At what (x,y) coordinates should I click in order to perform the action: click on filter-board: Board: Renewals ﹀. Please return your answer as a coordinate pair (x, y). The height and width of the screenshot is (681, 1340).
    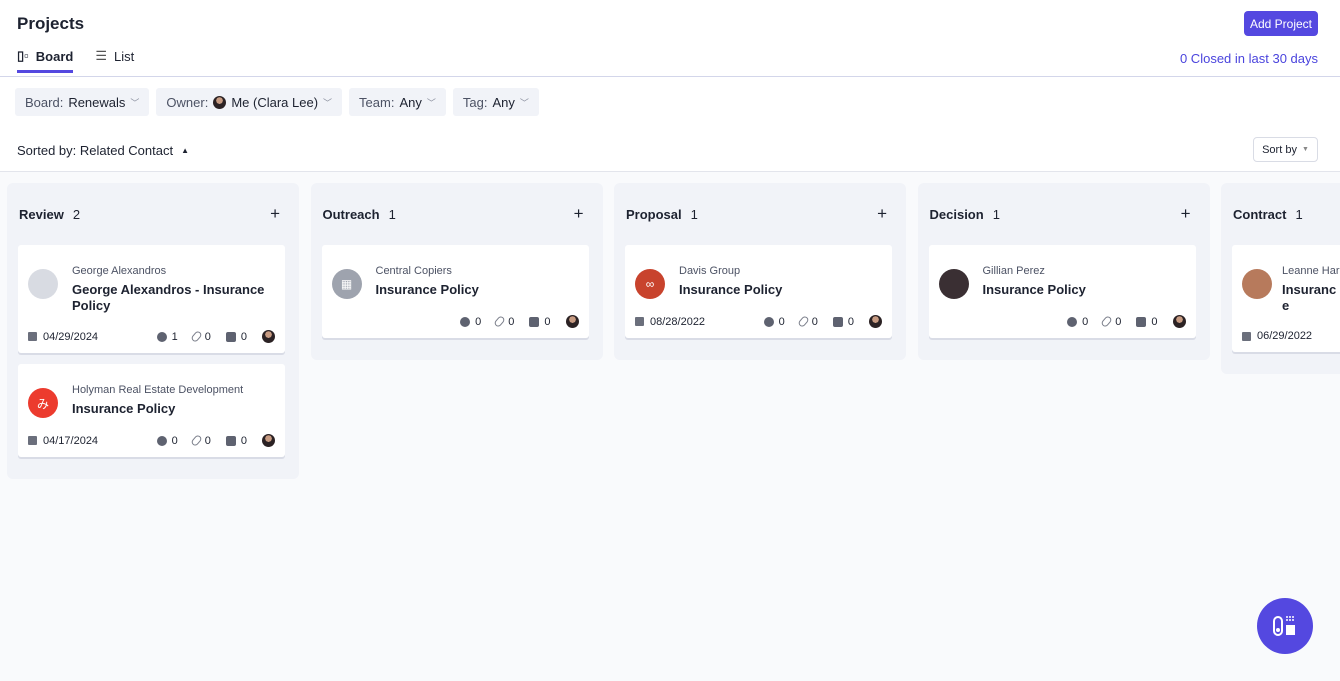
    Looking at the image, I should click on (82, 102).